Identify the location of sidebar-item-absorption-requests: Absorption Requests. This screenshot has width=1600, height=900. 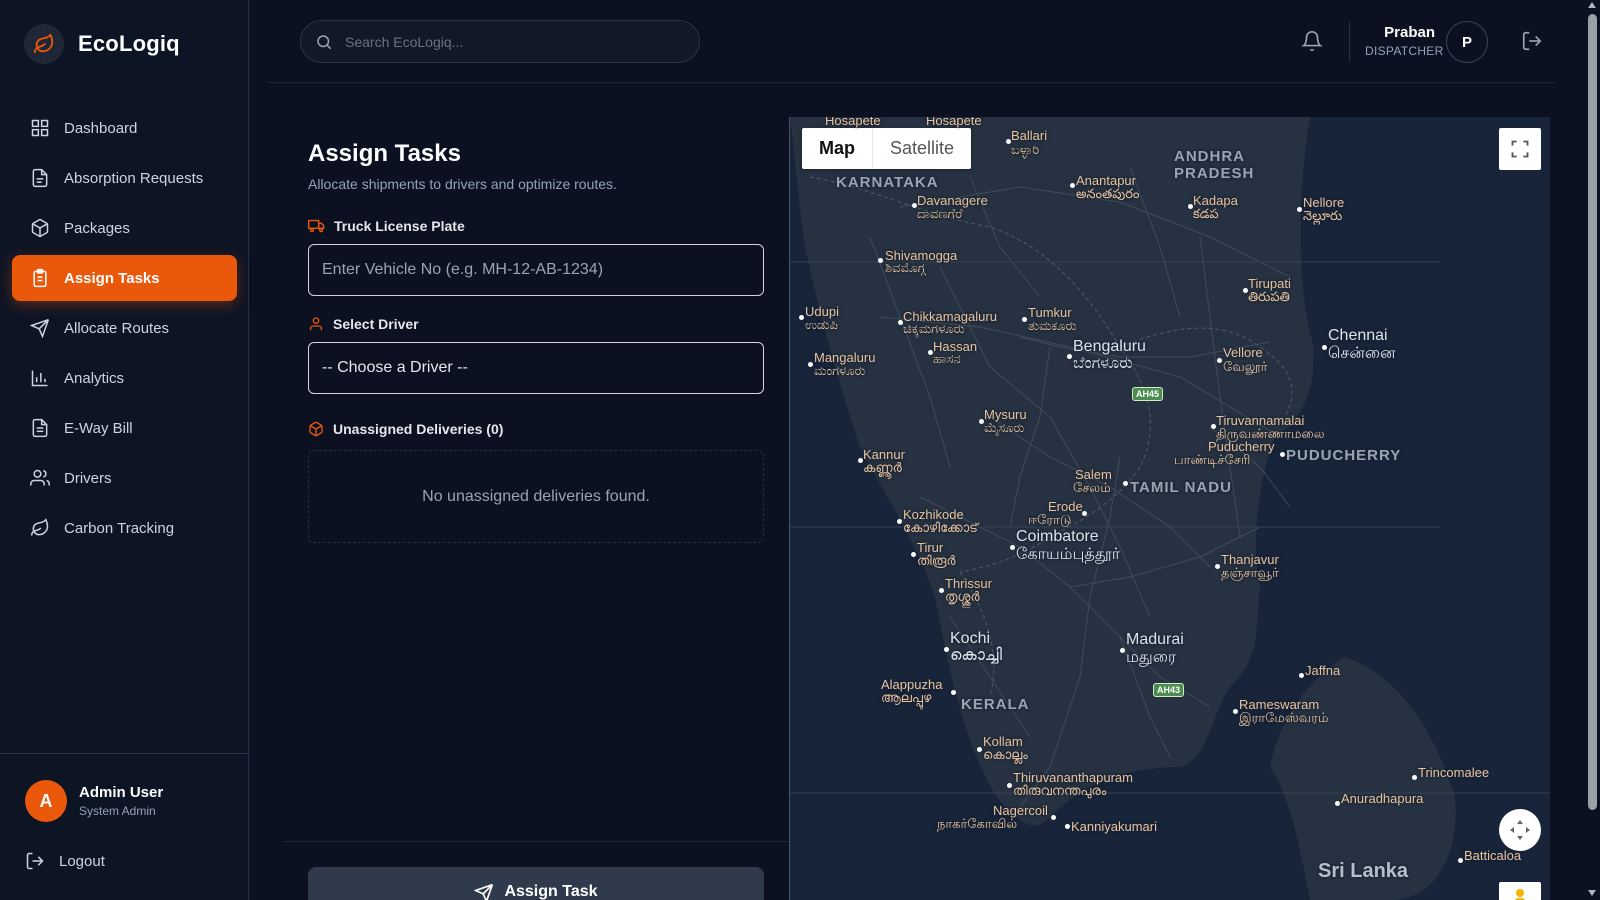
(124, 178).